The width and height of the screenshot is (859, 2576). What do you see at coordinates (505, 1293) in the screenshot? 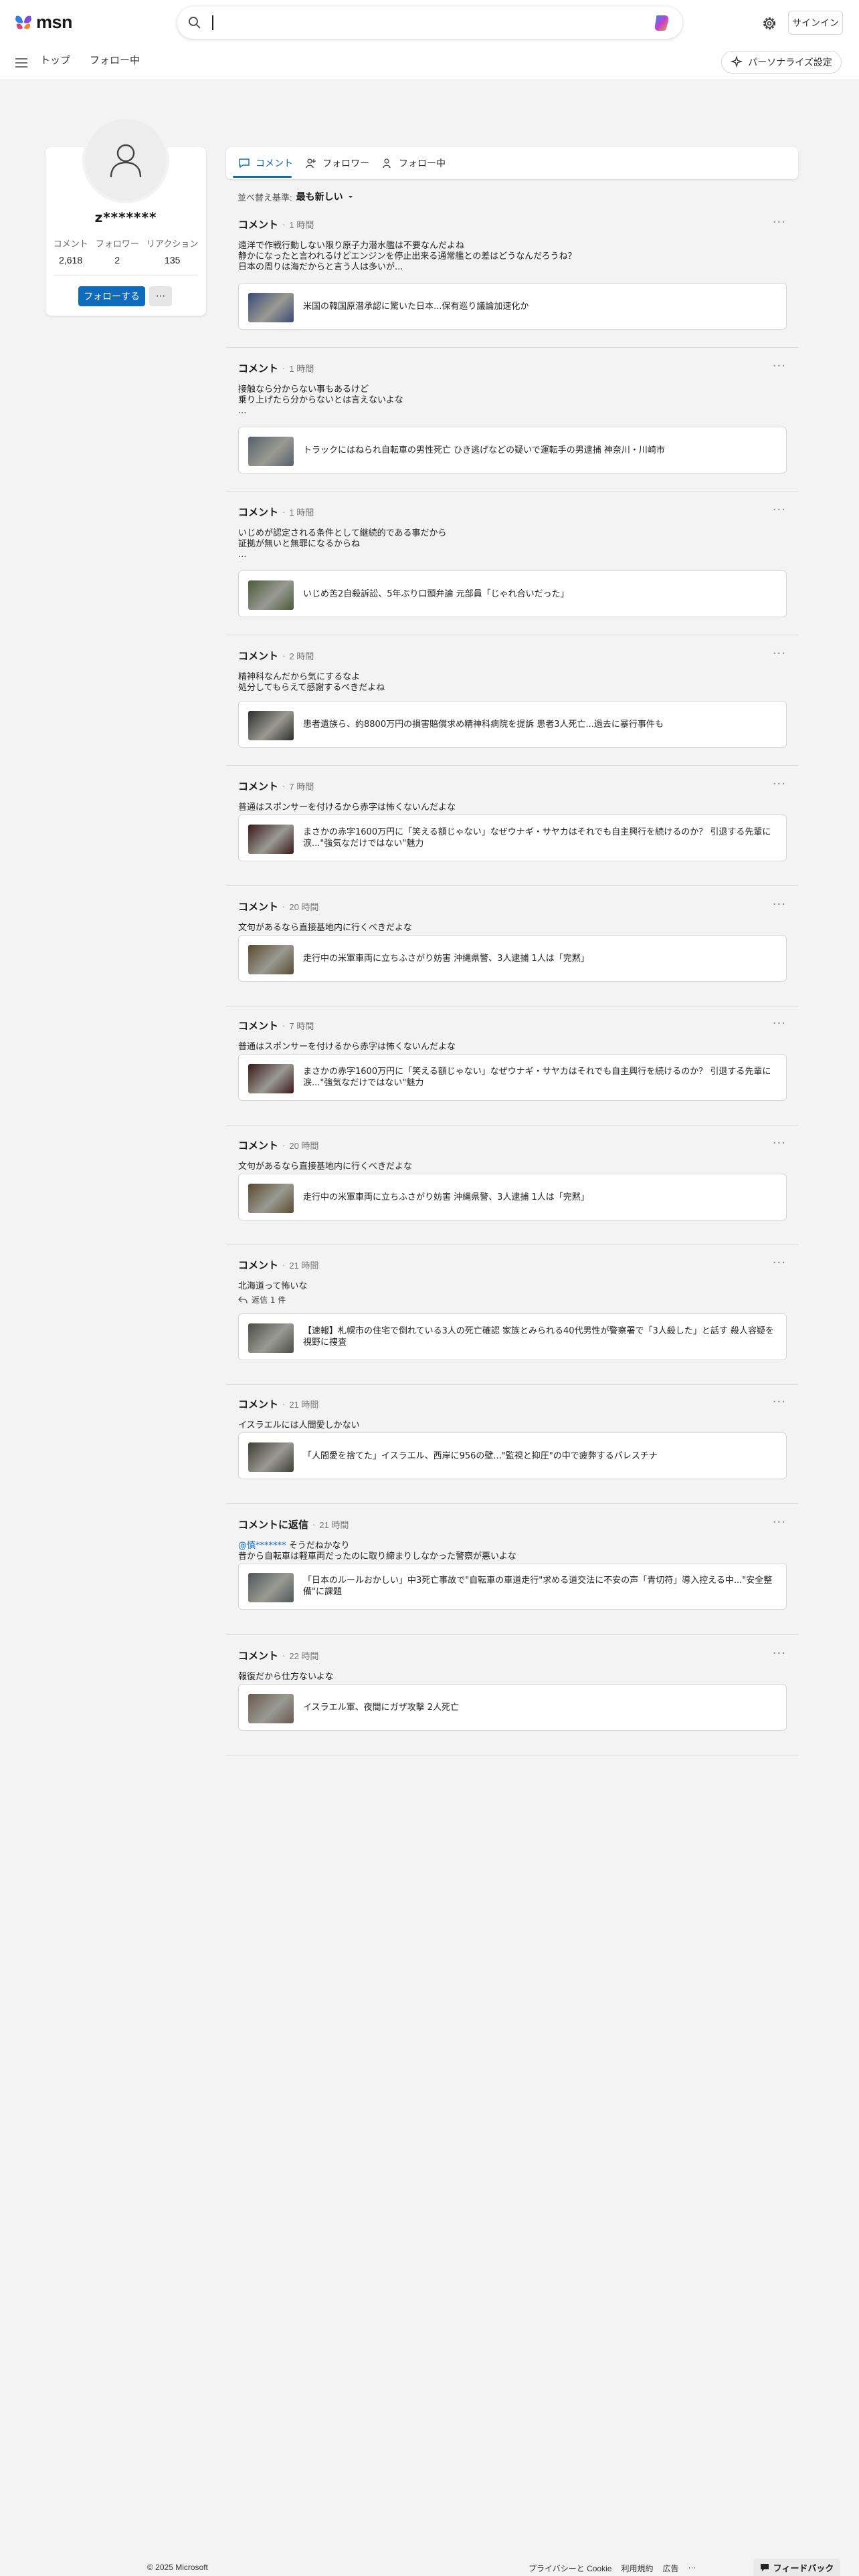
I see `comment-body: 北海道って怖いな 返信 1 件` at bounding box center [505, 1293].